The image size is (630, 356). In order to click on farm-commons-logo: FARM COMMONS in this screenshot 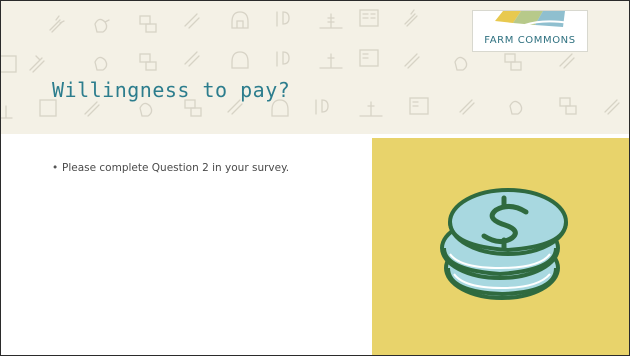, I will do `click(530, 31)`.